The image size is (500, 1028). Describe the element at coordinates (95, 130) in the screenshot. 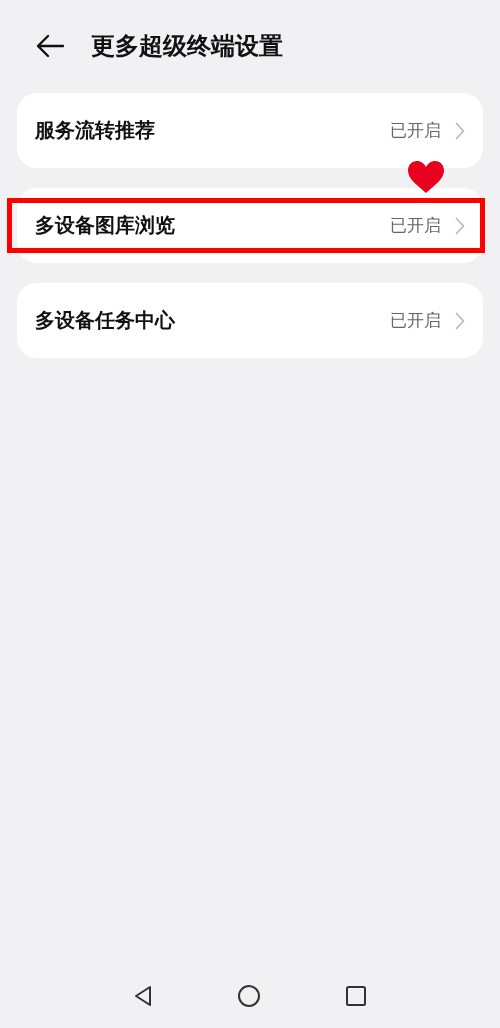

I see `item-label: 服务流转推荐` at that location.